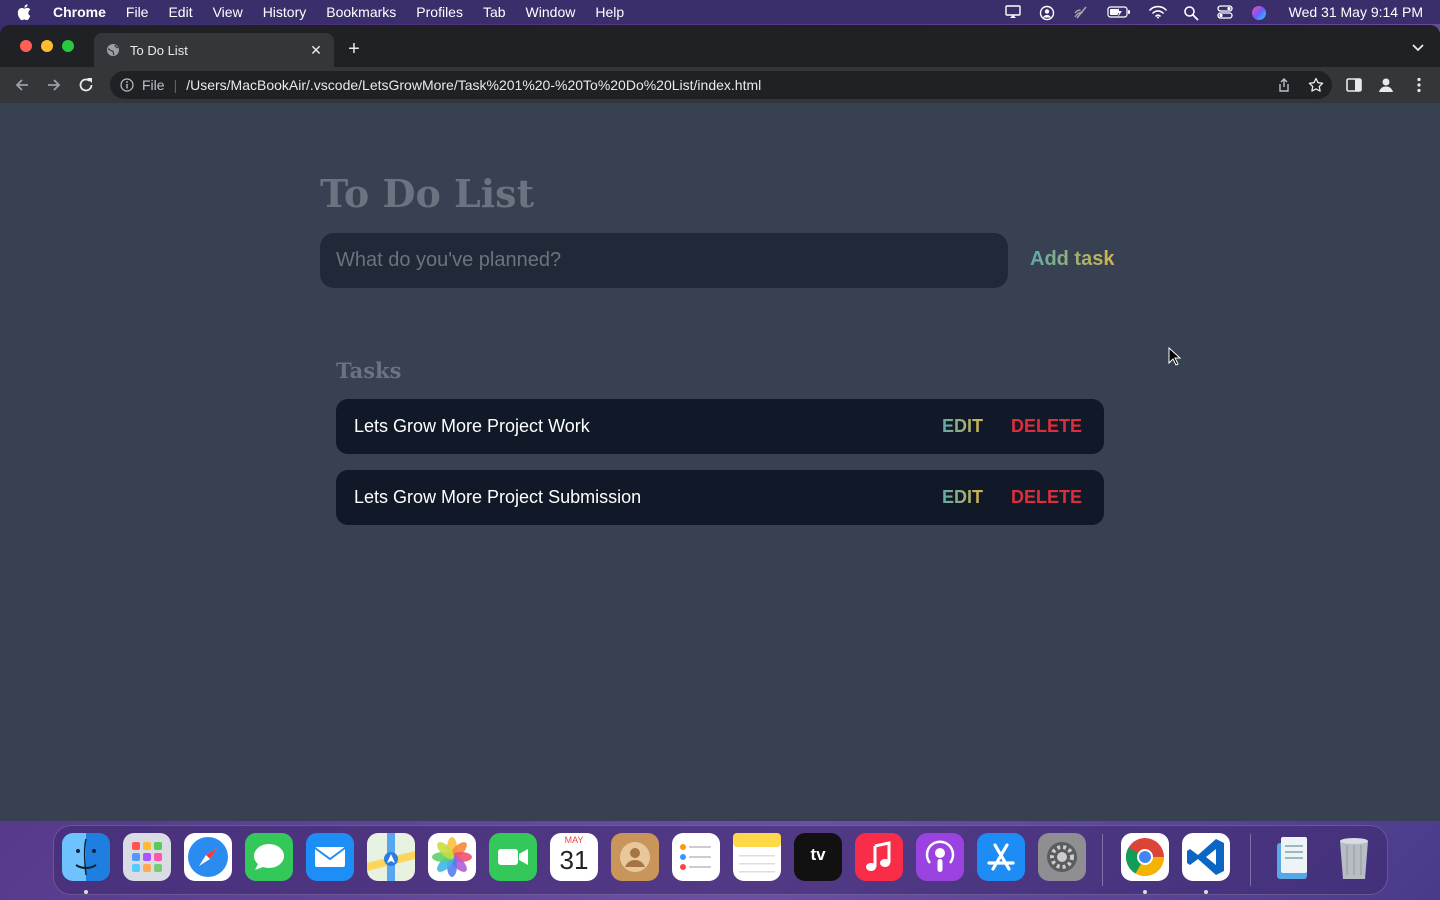 This screenshot has width=1440, height=900. I want to click on notes-icon, so click(757, 857).